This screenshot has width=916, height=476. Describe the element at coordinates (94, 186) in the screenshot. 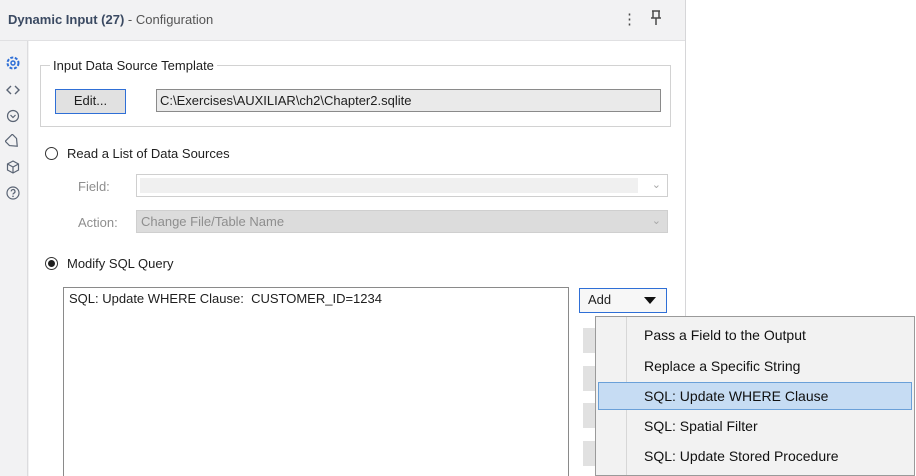

I see `field-label: Field:` at that location.